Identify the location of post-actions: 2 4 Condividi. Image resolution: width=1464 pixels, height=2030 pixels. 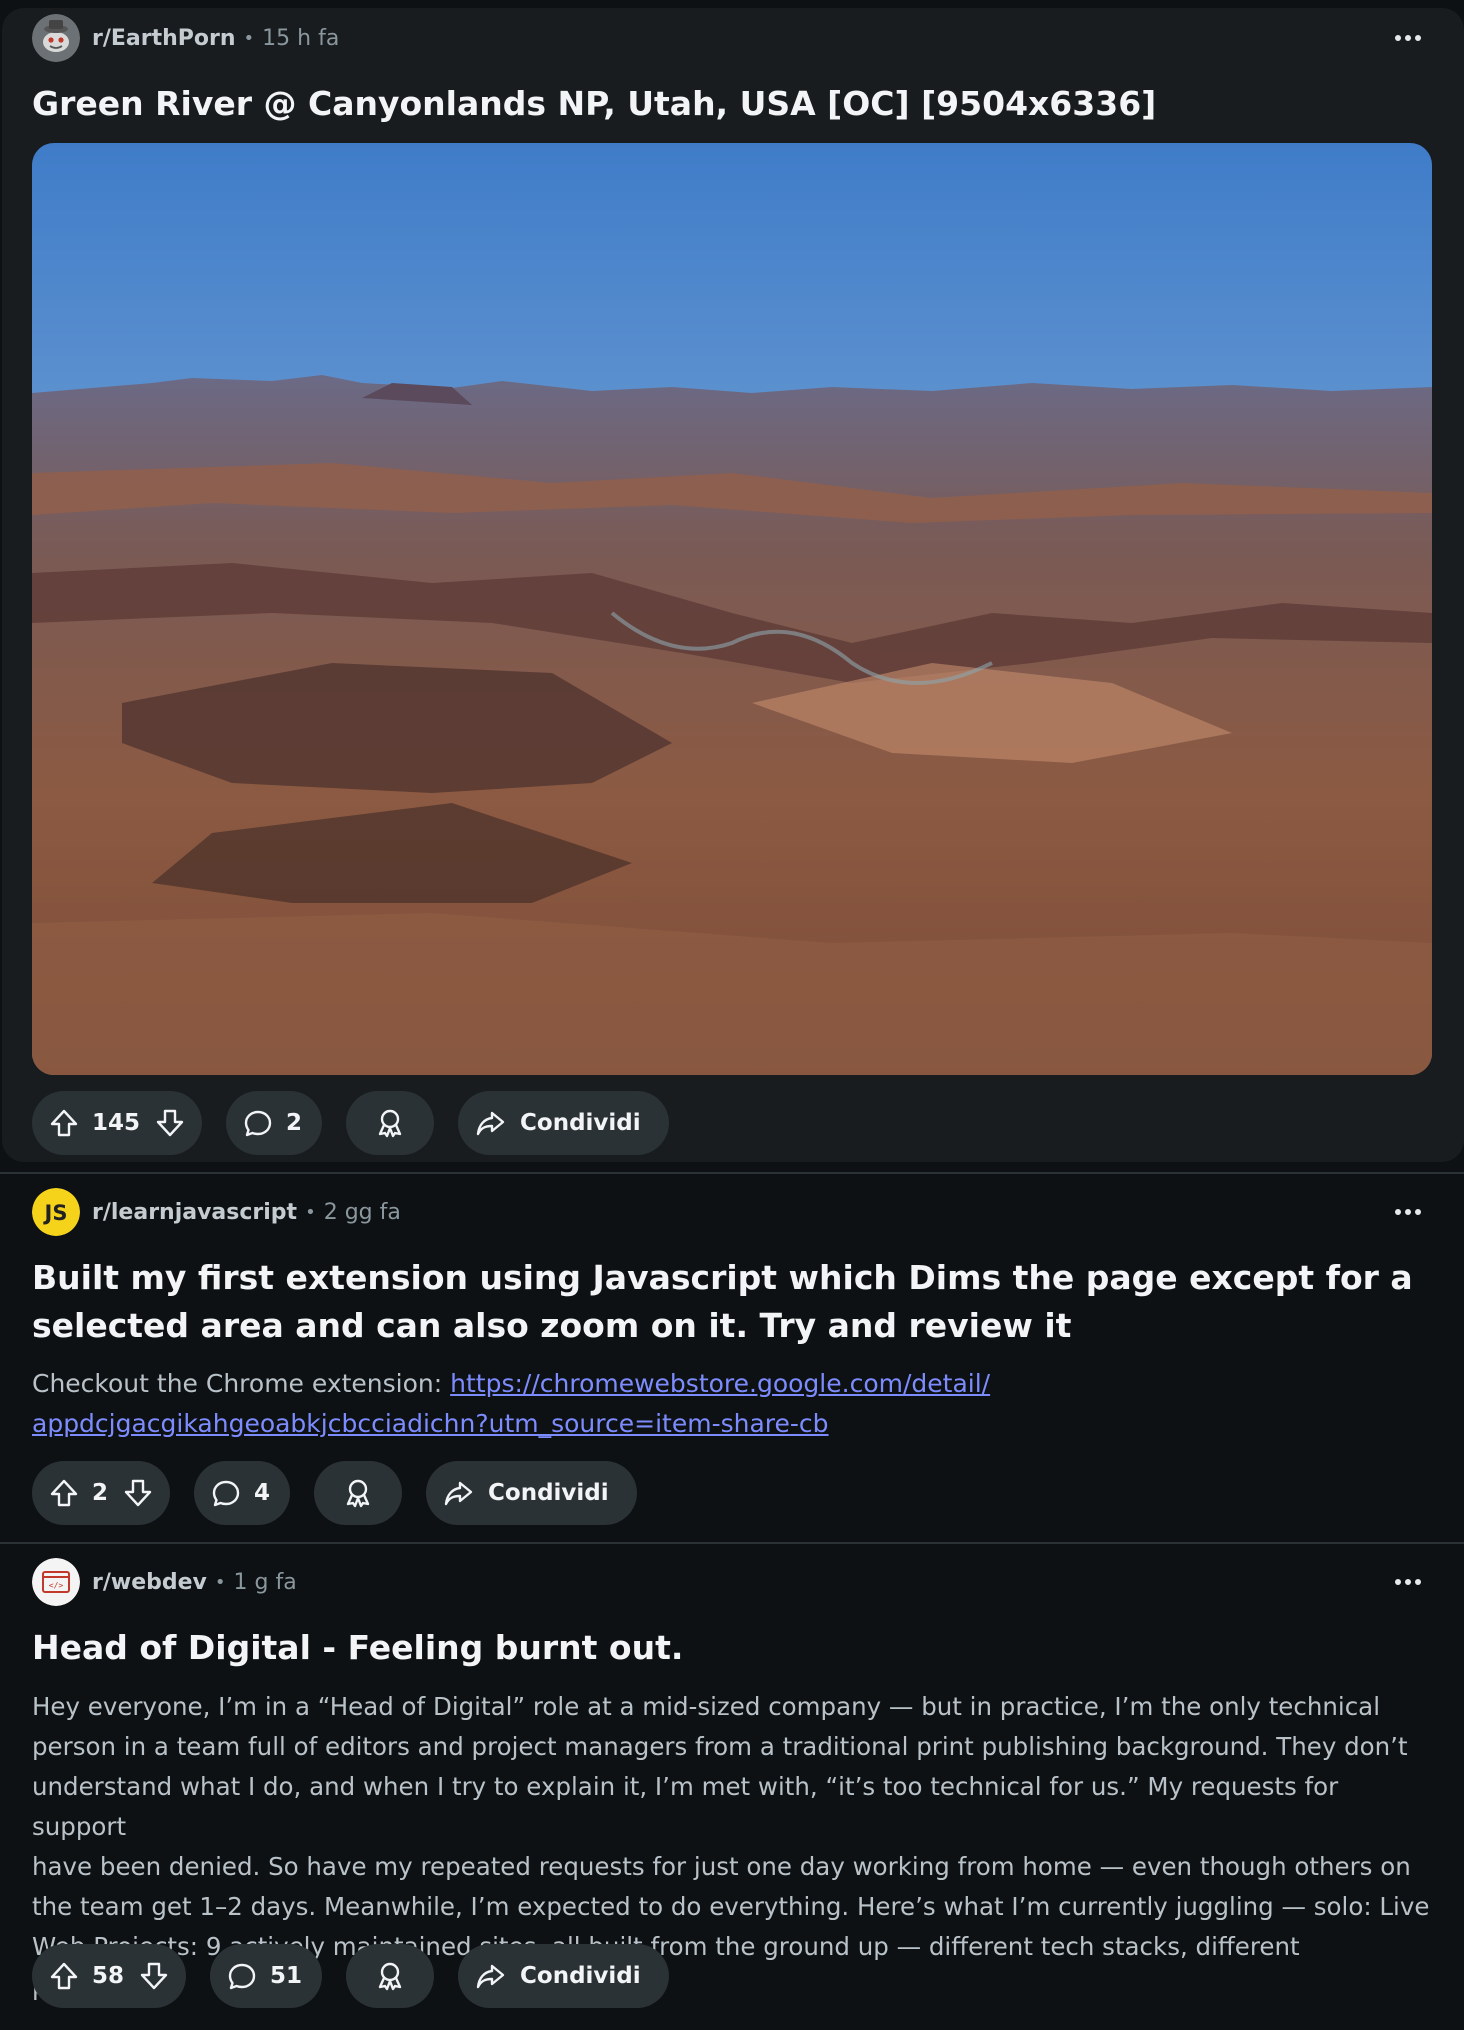
(346, 1493).